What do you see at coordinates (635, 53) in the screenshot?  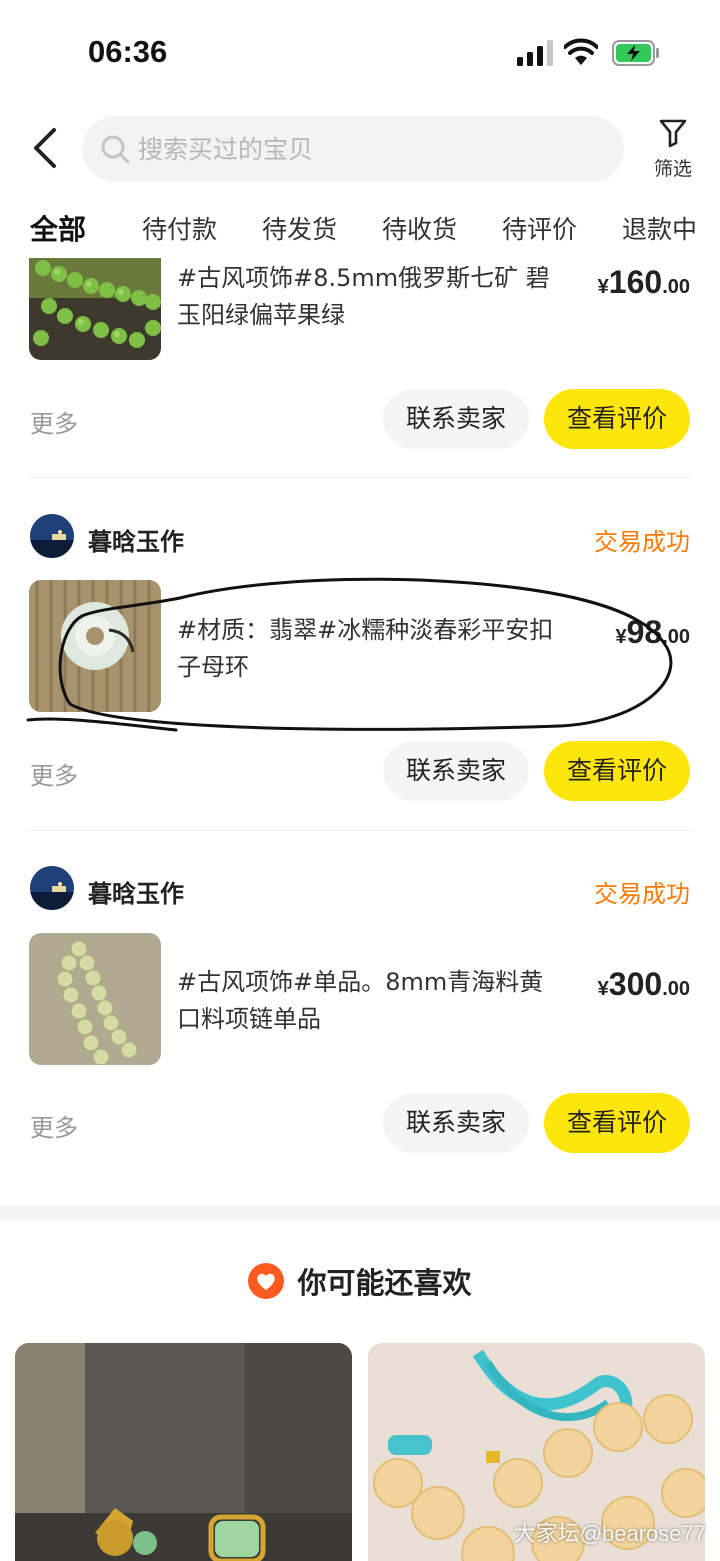 I see `battery-charging-icon` at bounding box center [635, 53].